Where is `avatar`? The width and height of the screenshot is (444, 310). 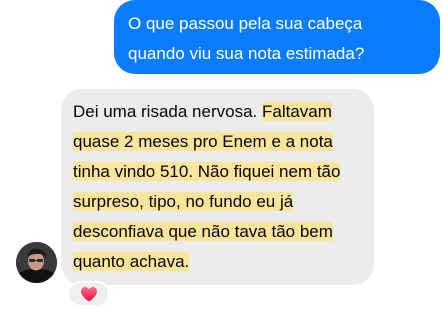 avatar is located at coordinates (36, 262).